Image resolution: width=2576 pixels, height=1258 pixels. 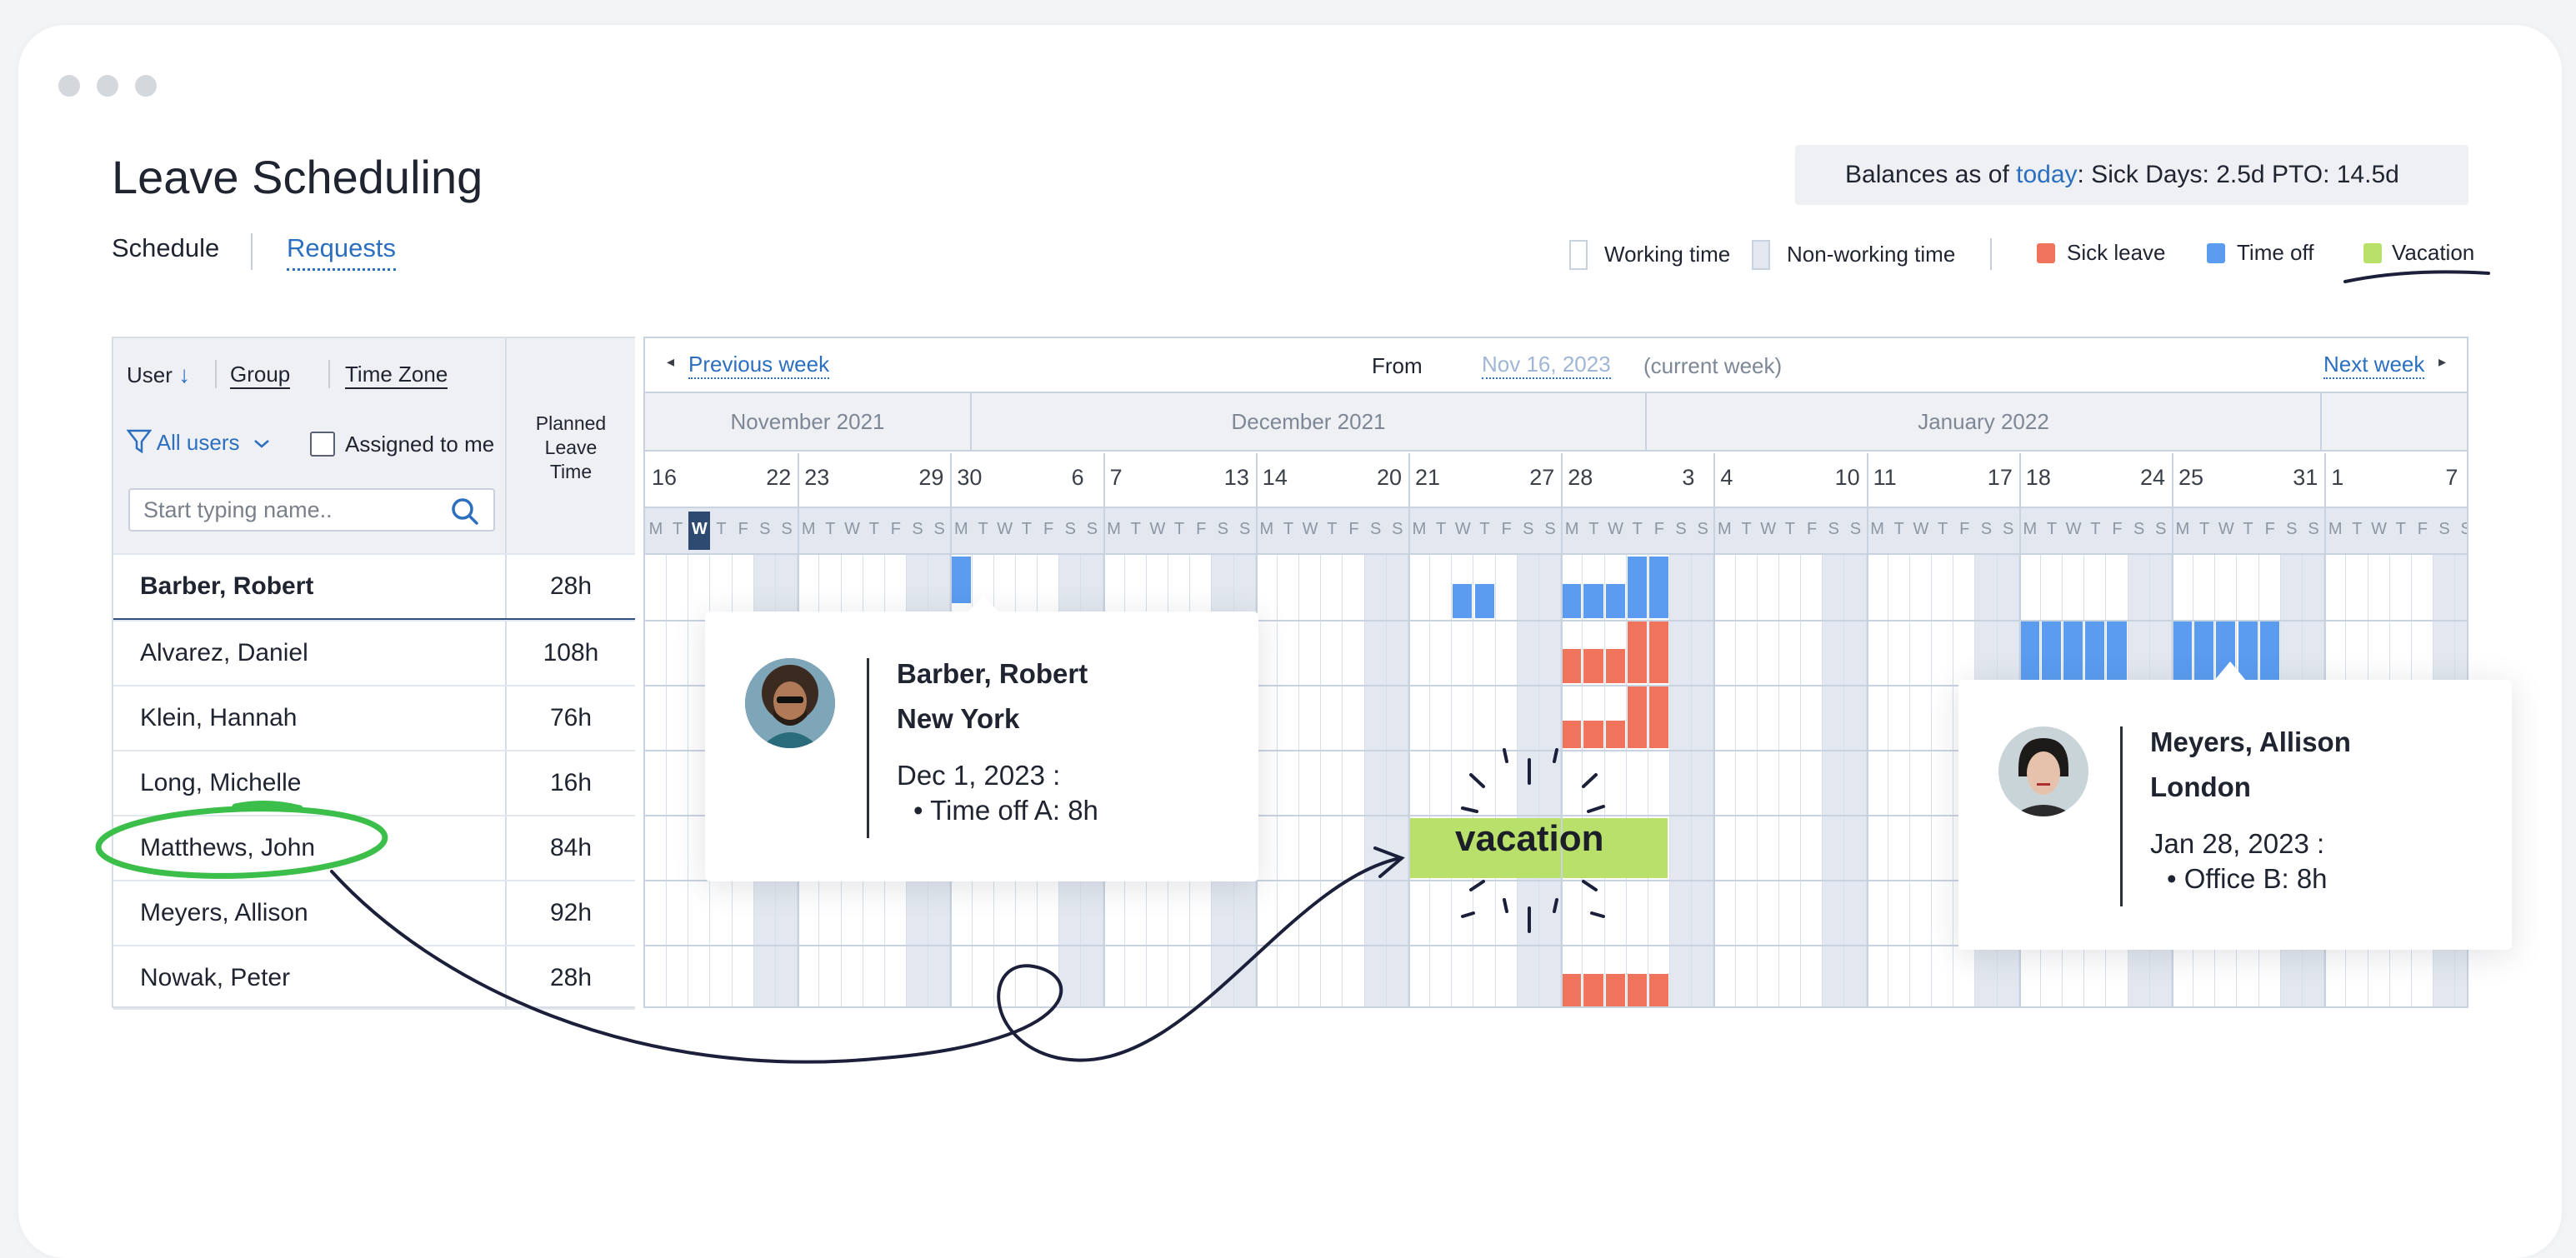 What do you see at coordinates (374, 717) in the screenshot?
I see `table-row: Klein, Hannah 76h` at bounding box center [374, 717].